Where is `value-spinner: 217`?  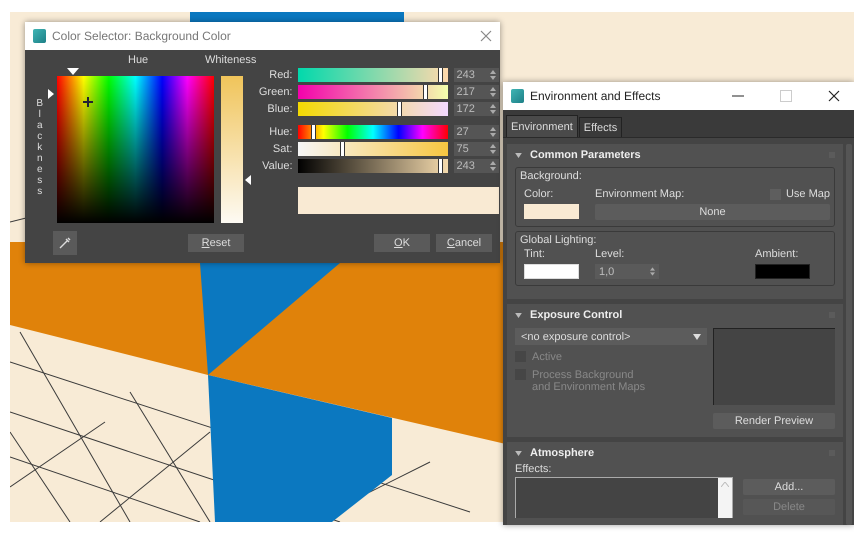 value-spinner: 217 is located at coordinates (476, 92).